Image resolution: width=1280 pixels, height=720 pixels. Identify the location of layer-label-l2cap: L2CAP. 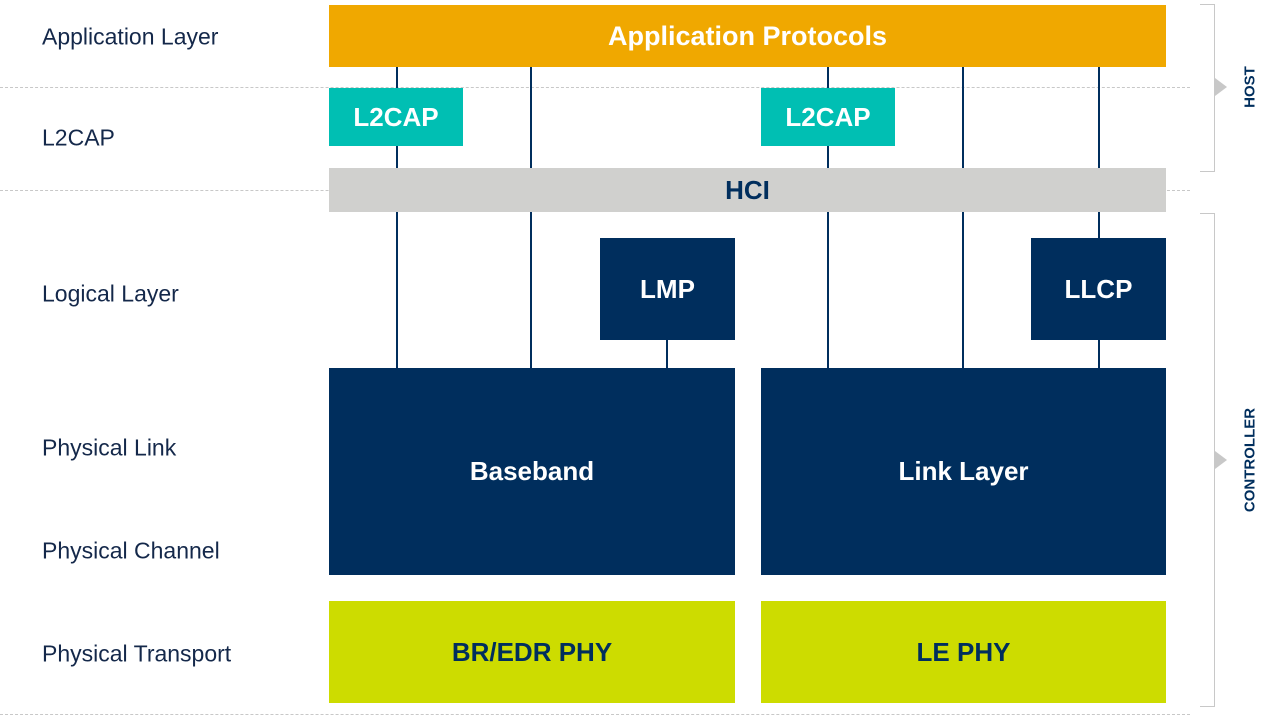
(78, 137).